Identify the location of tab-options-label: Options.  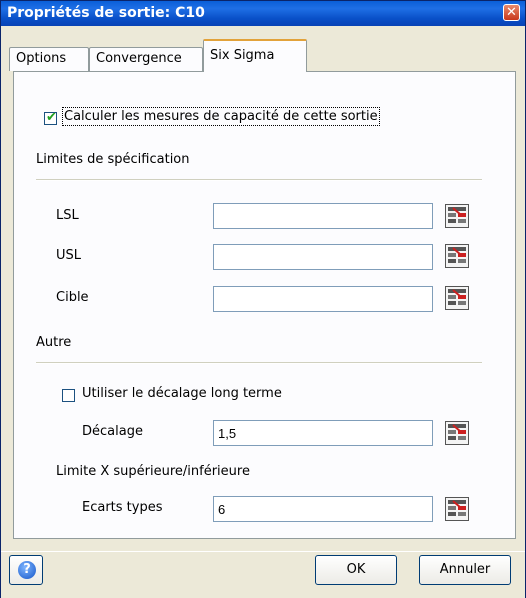
(41, 58).